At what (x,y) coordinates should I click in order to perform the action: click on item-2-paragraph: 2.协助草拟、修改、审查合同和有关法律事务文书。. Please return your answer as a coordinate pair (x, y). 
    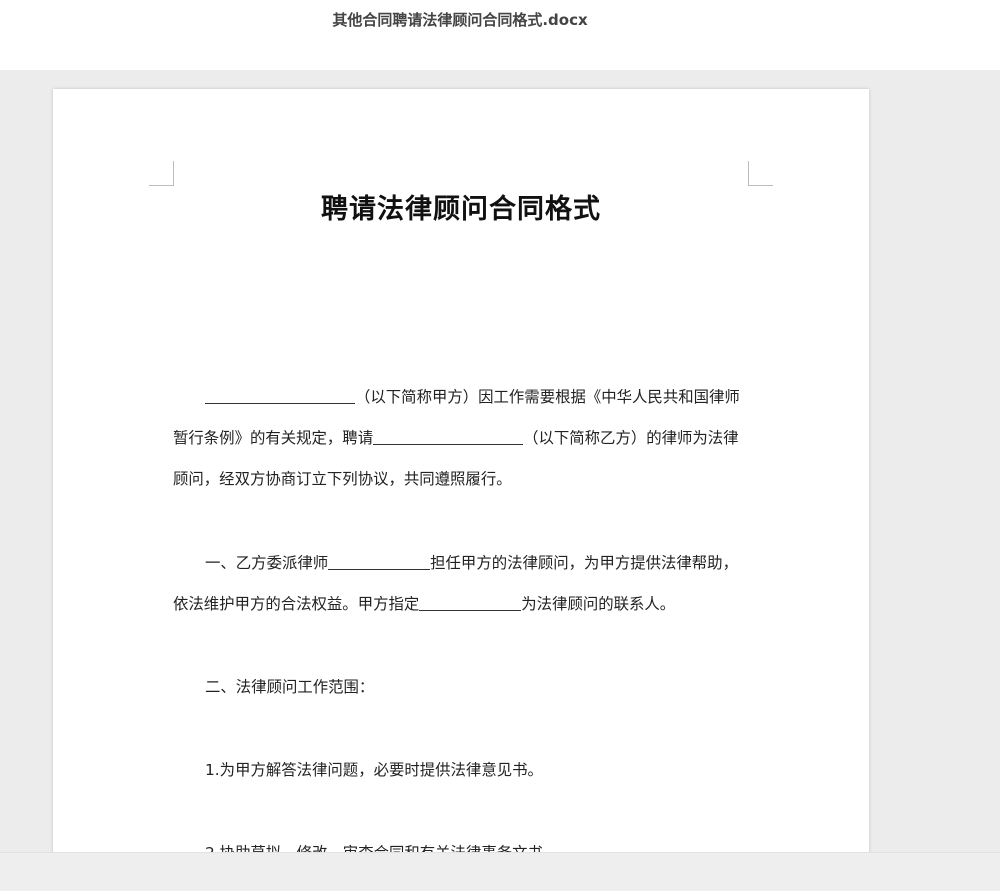
    Looking at the image, I should click on (463, 842).